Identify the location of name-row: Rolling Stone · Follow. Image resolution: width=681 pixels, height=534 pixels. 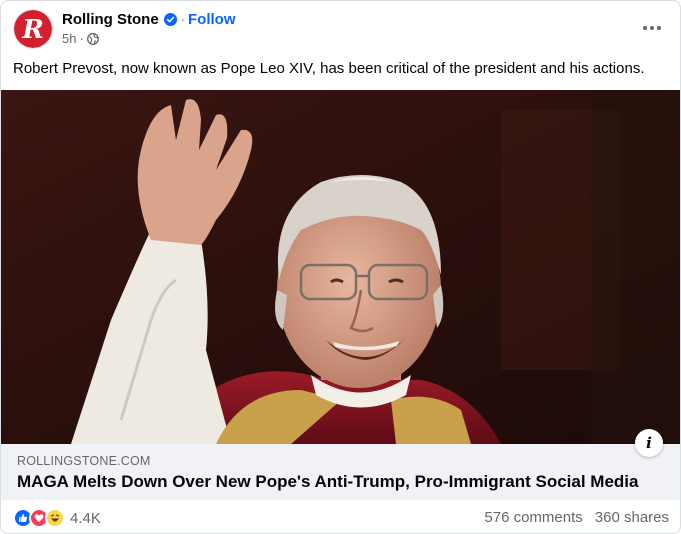
(149, 19).